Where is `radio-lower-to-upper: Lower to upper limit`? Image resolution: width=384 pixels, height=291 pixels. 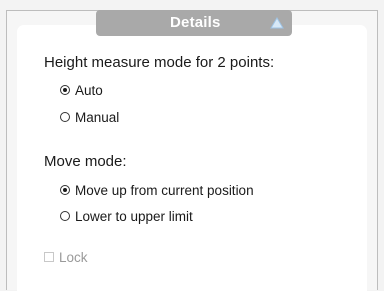 radio-lower-to-upper: Lower to upper limit is located at coordinates (126, 216).